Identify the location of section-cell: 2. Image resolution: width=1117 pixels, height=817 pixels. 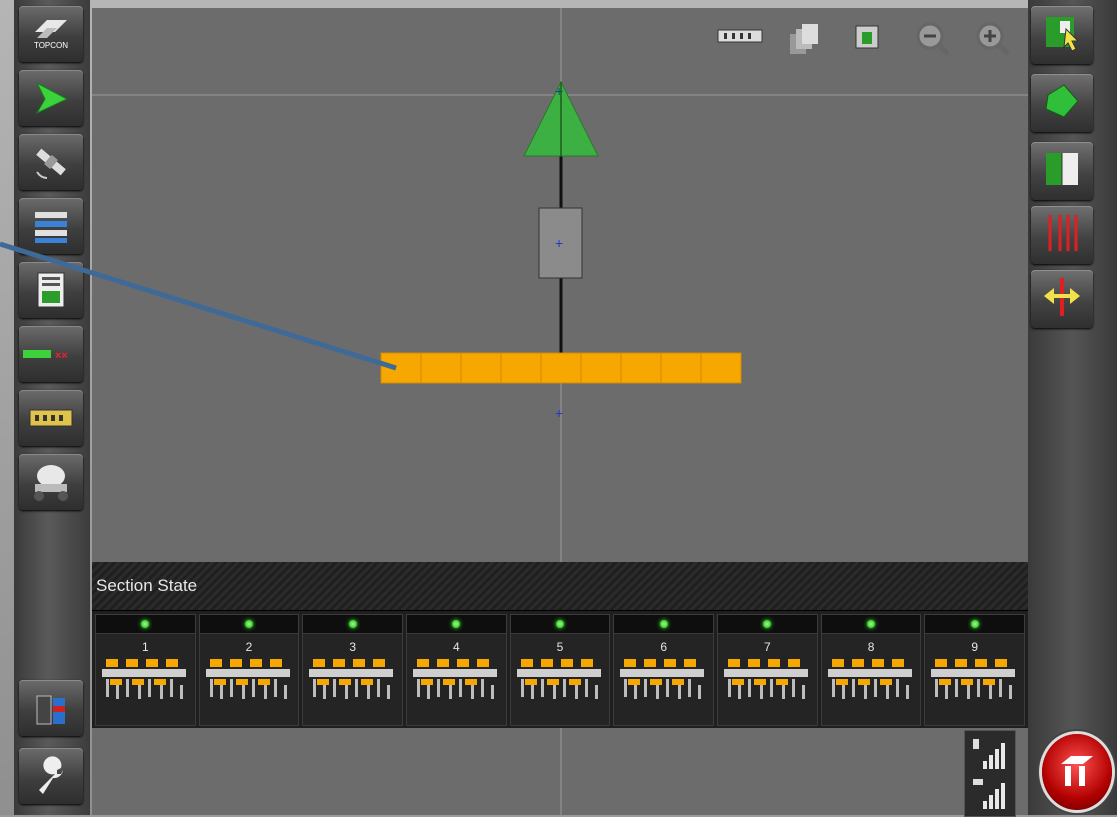
(249, 670).